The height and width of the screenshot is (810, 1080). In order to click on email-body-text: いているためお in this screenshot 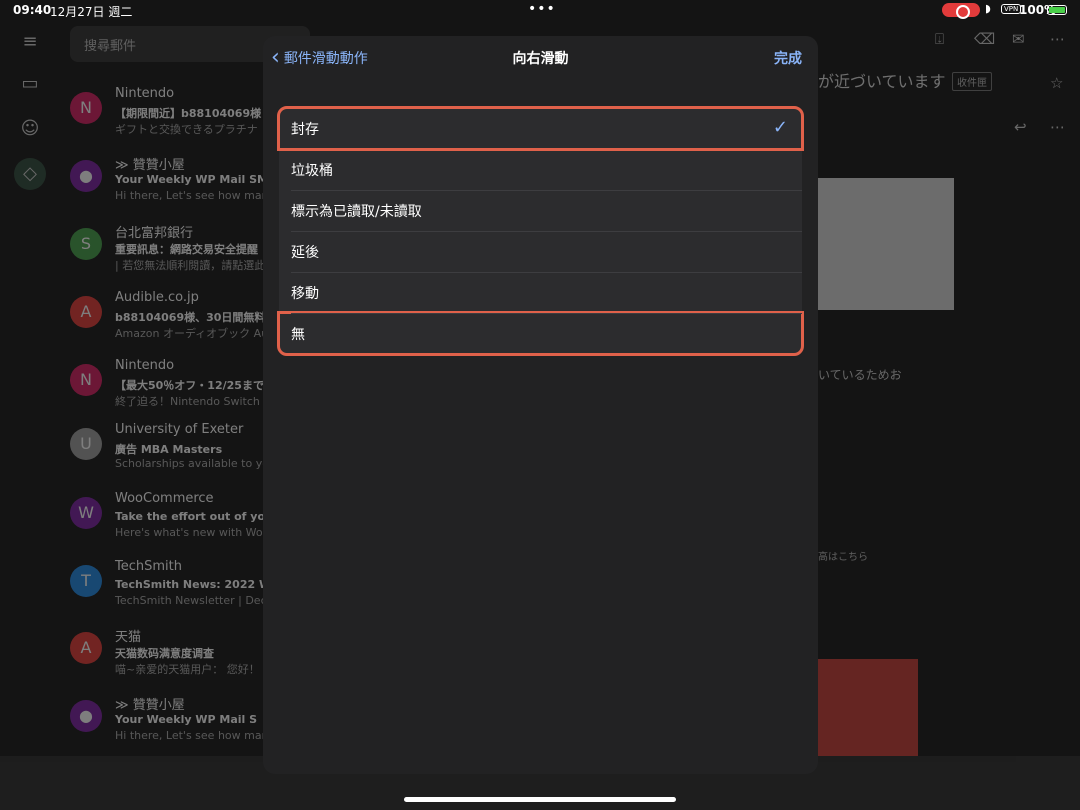, I will do `click(860, 375)`.